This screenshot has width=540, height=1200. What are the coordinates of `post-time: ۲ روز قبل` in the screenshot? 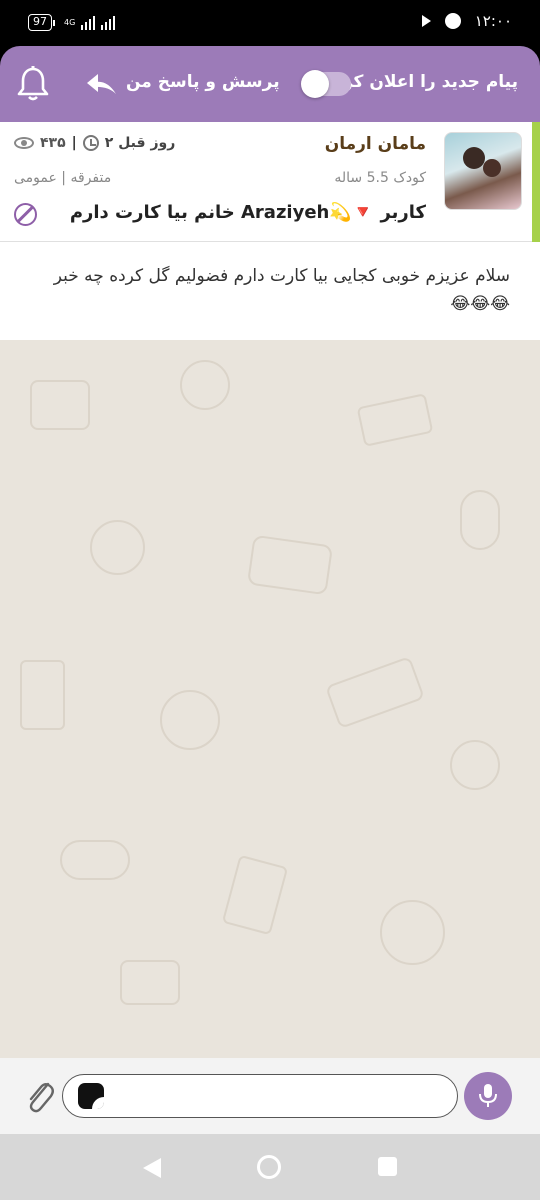 It's located at (140, 143).